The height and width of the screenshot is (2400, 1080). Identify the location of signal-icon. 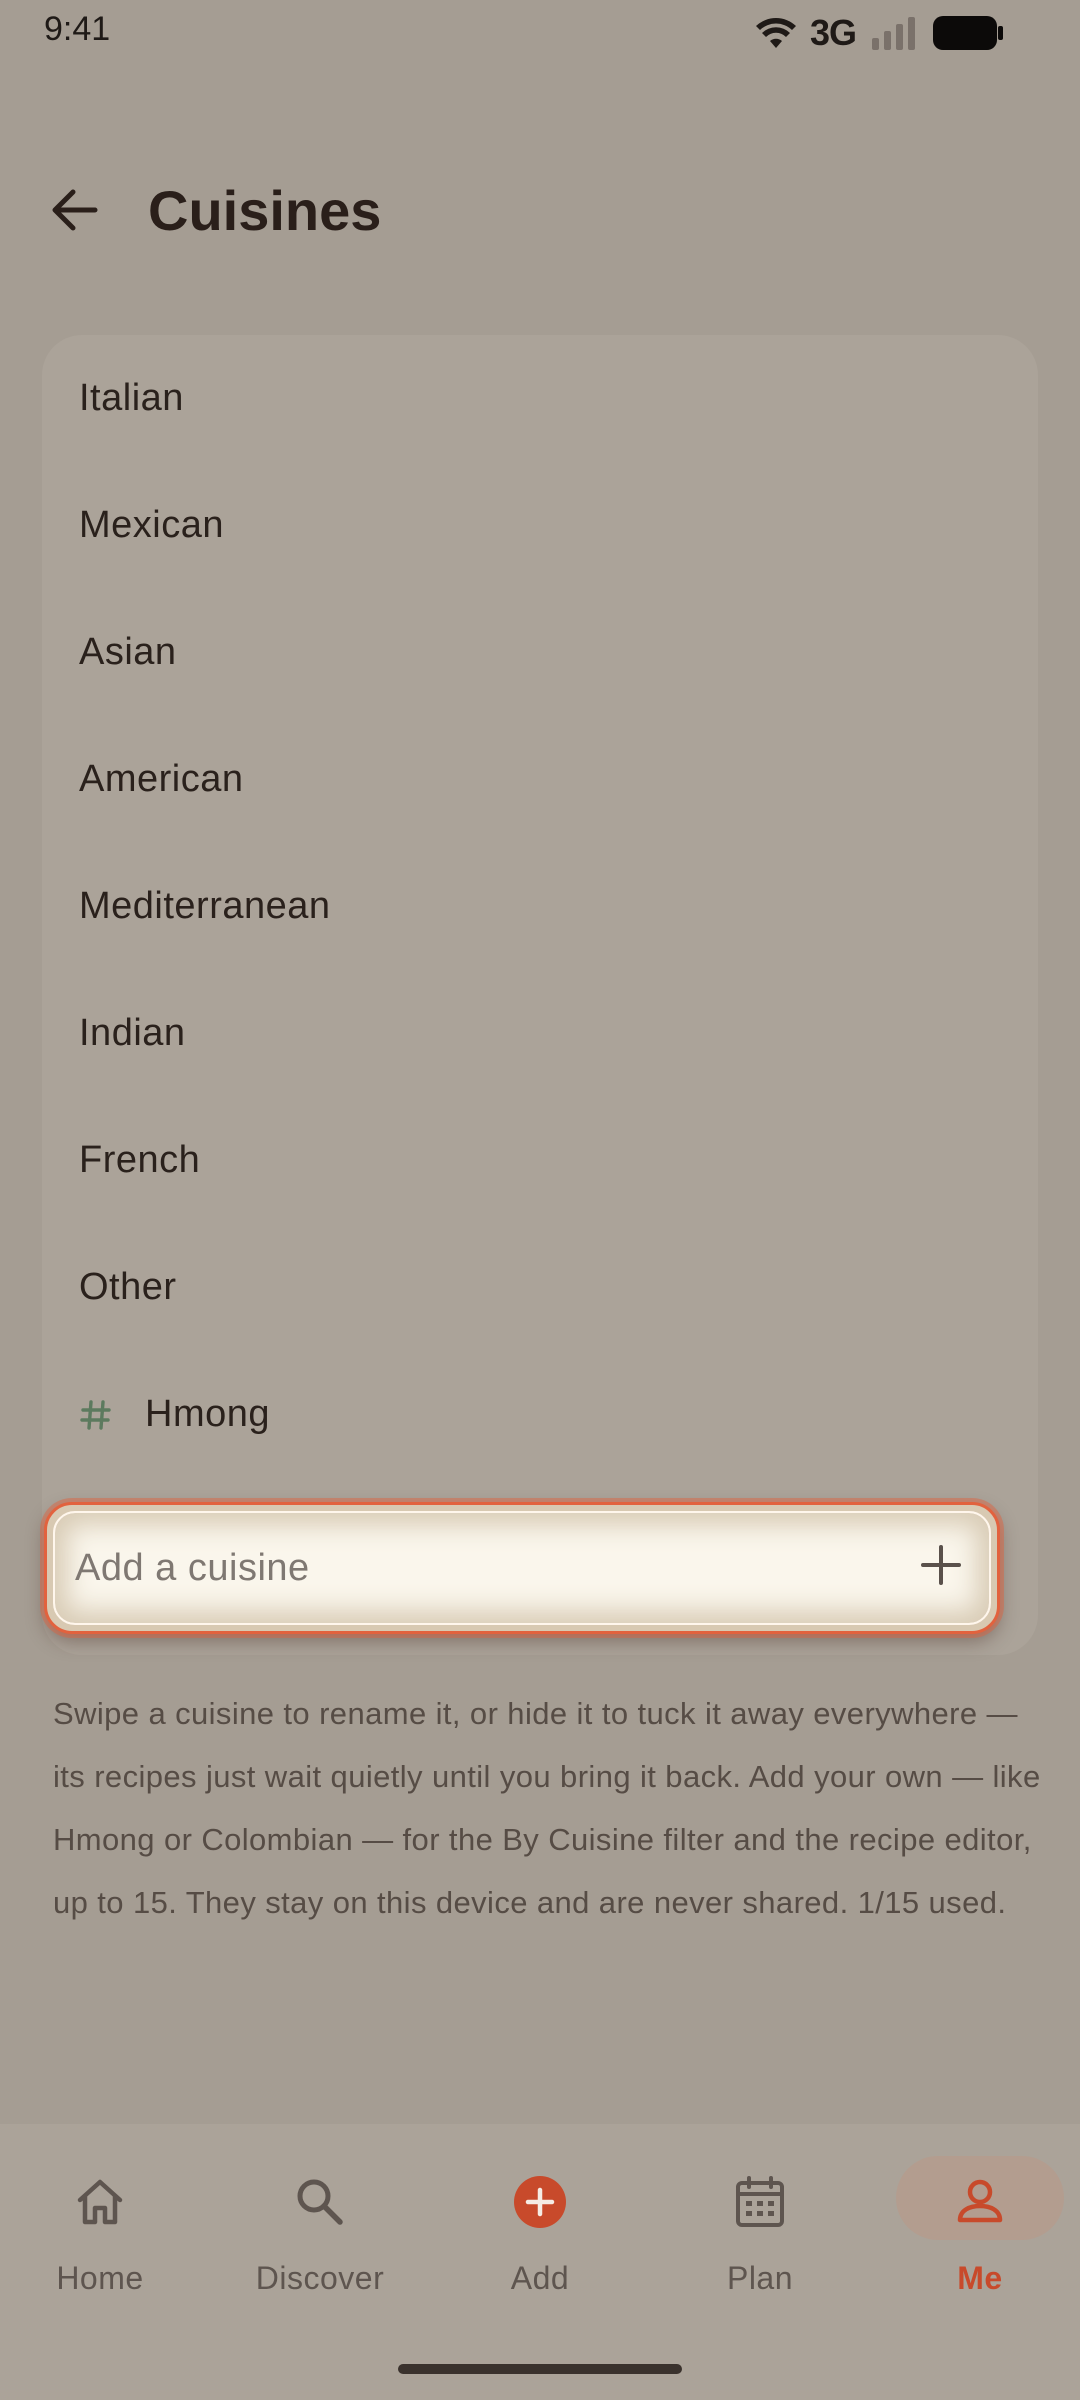
(893, 33).